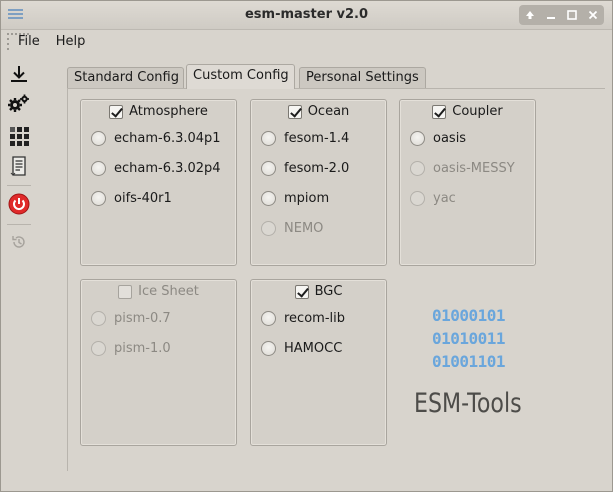 The width and height of the screenshot is (613, 492). I want to click on option-hamocc: HAMOCC, so click(301, 348).